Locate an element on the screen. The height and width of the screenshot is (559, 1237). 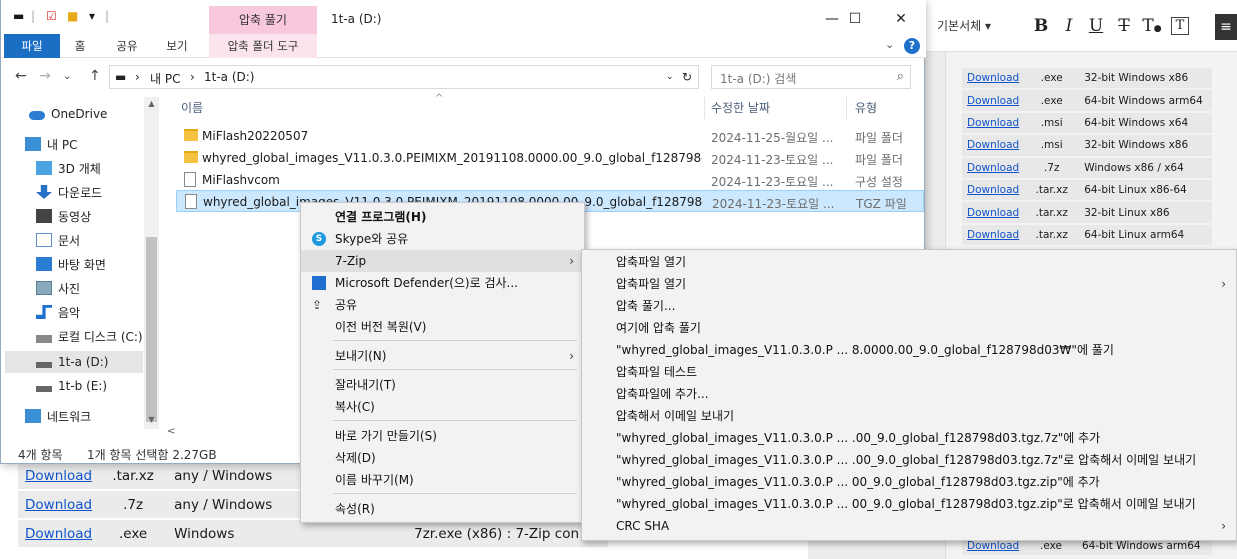
scroll-down-icon: ▼ is located at coordinates (151, 419).